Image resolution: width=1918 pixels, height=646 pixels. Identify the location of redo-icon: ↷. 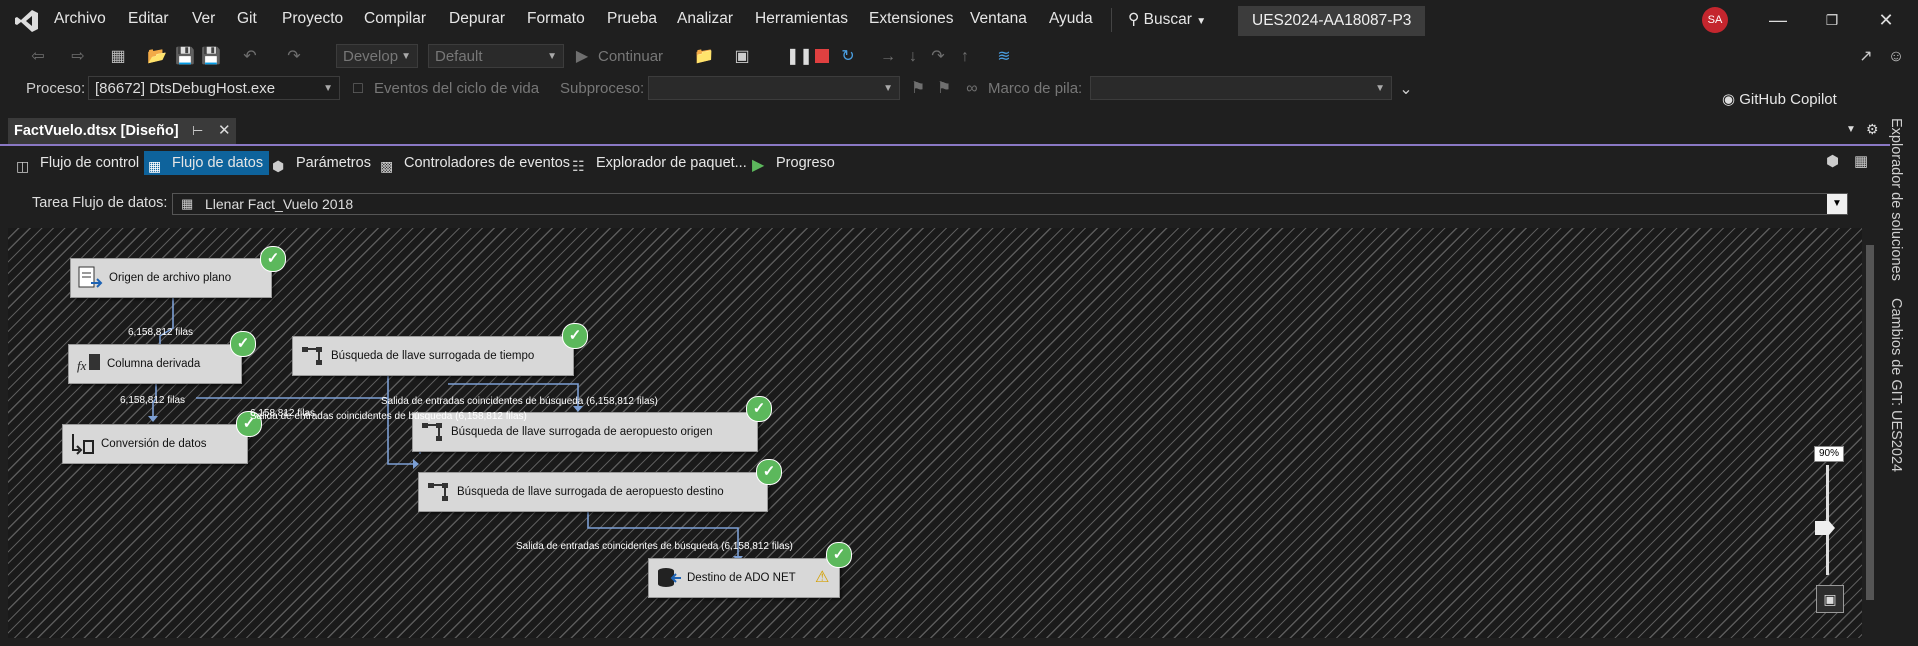
(294, 57).